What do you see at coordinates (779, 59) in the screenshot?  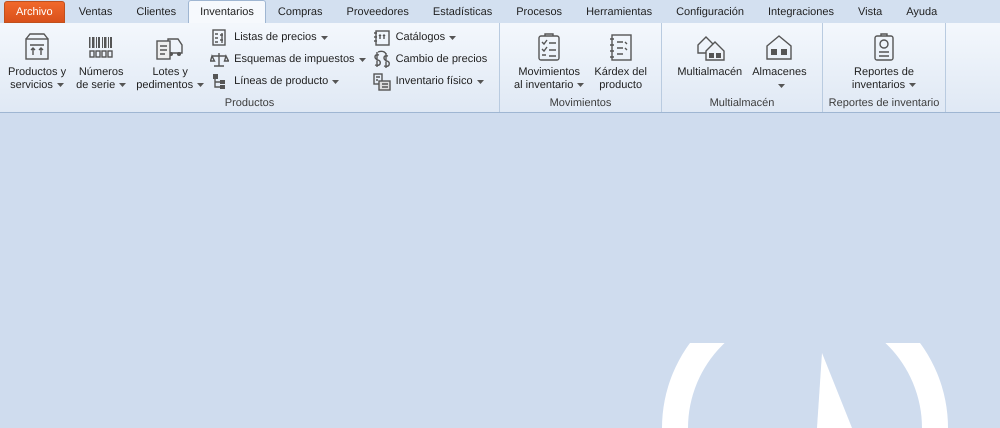 I see `ribbon-button: Almacenes` at bounding box center [779, 59].